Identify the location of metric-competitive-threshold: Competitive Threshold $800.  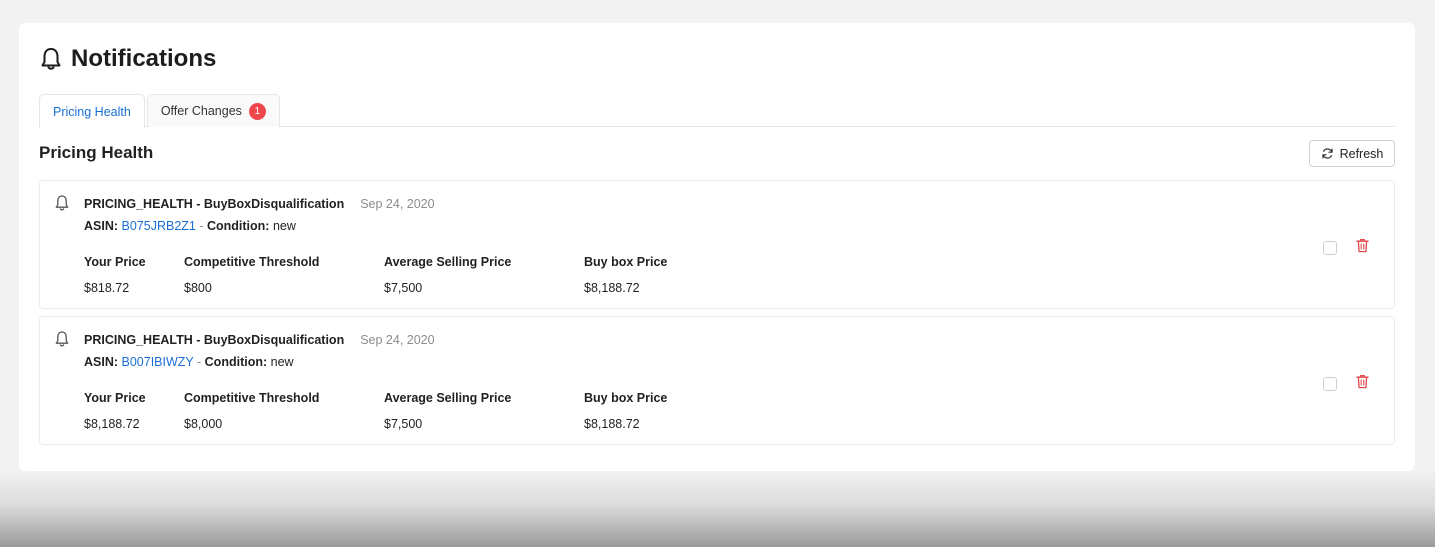
(251, 275).